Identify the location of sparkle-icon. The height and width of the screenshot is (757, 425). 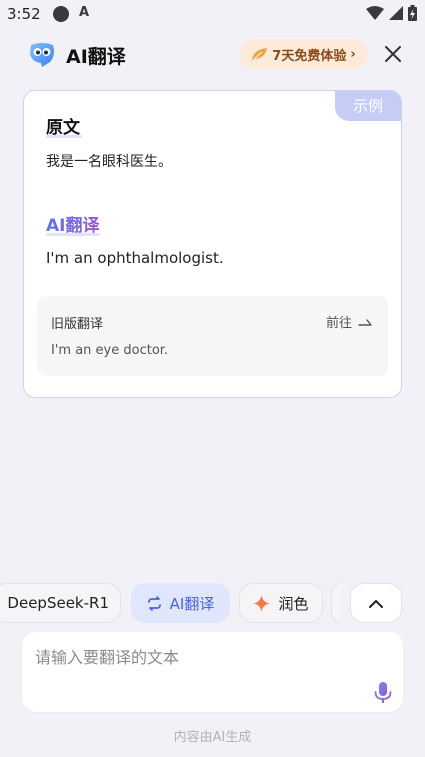
(262, 603).